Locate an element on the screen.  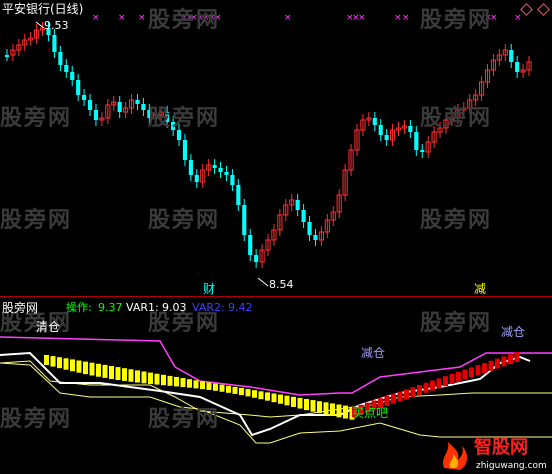
var2-label: VAR2: is located at coordinates (208, 307).